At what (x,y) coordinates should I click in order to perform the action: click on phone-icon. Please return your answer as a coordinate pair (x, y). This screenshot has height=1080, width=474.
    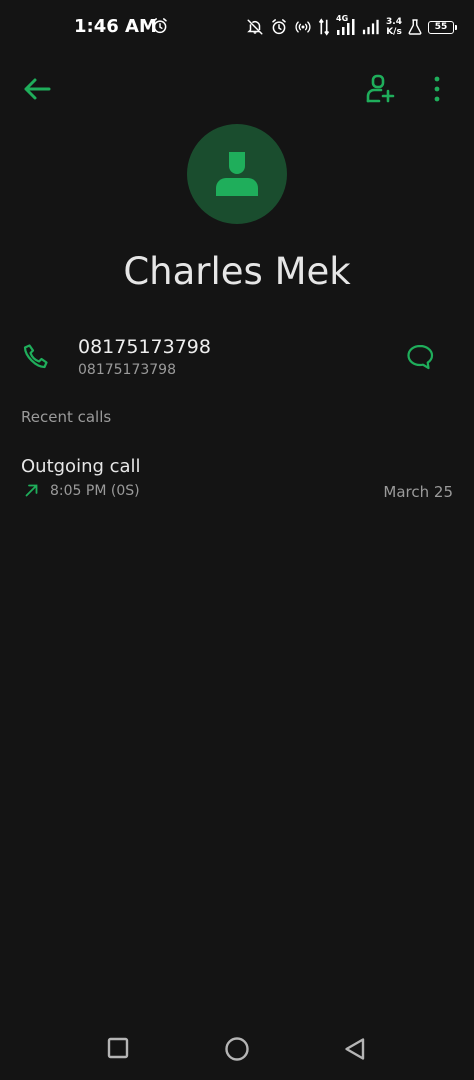
    Looking at the image, I should click on (36, 356).